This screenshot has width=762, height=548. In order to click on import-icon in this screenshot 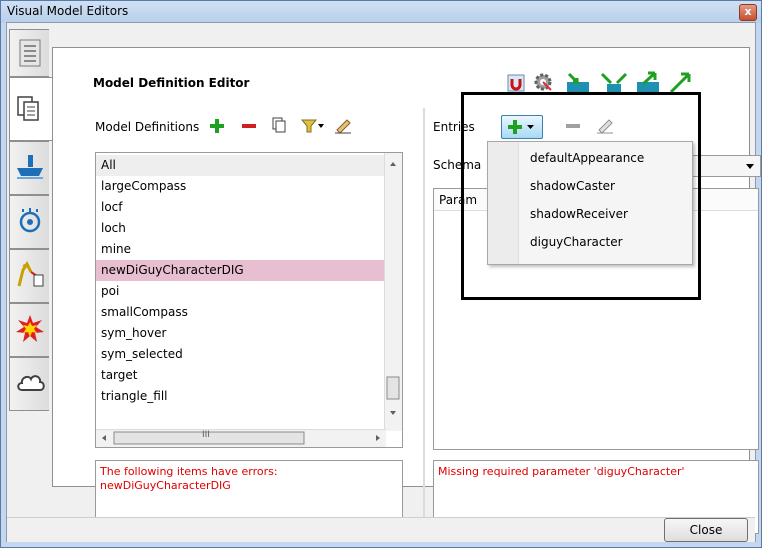, I will do `click(578, 83)`.